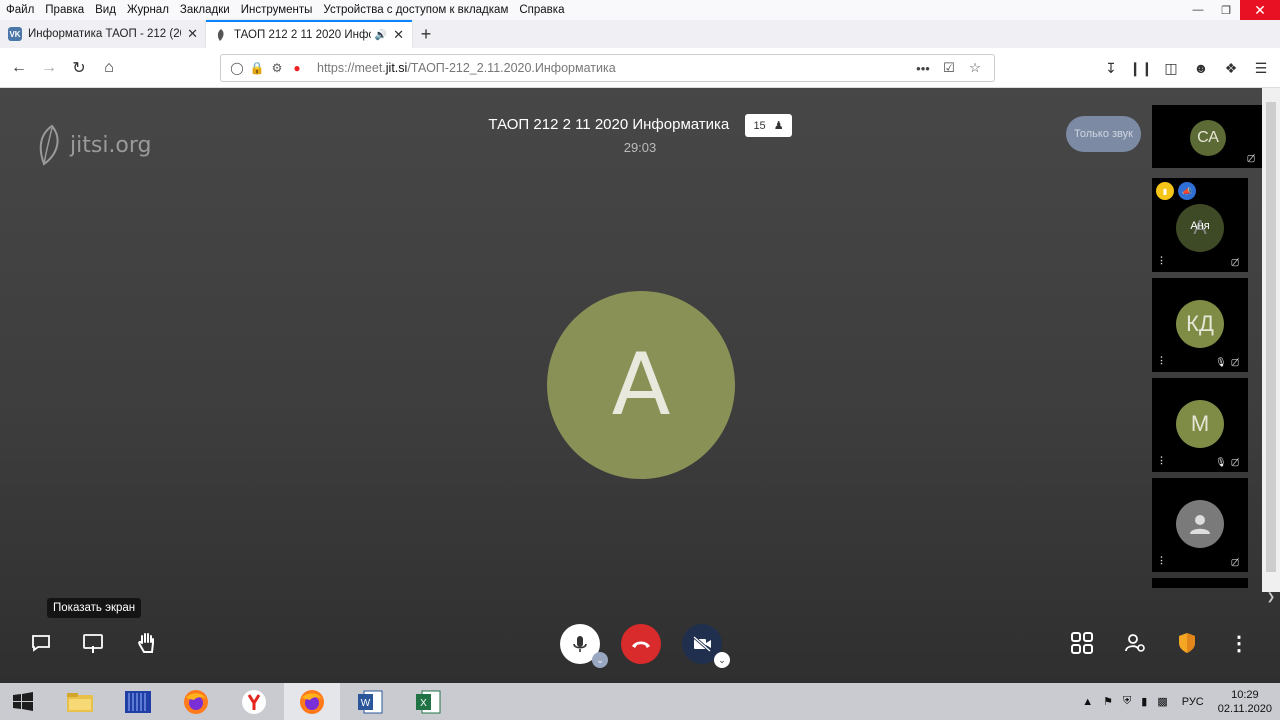 This screenshot has width=1280, height=720. I want to click on folder-icon, so click(80, 702).